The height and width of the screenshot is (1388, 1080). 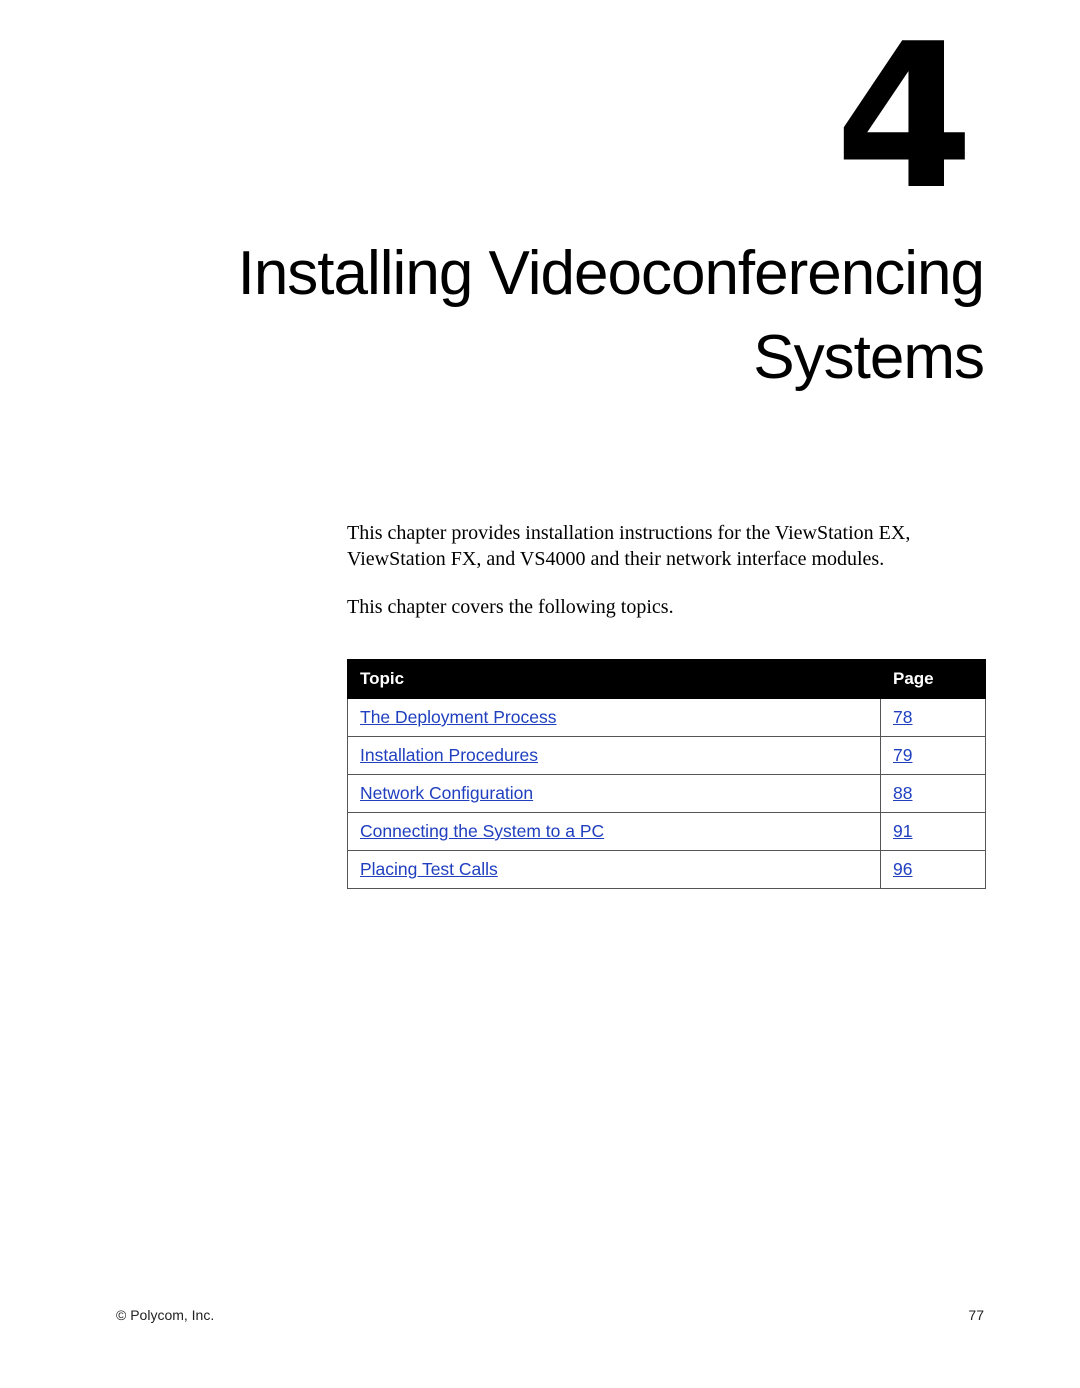 What do you see at coordinates (666, 717) in the screenshot?
I see `table-row: The Deployment Process 78` at bounding box center [666, 717].